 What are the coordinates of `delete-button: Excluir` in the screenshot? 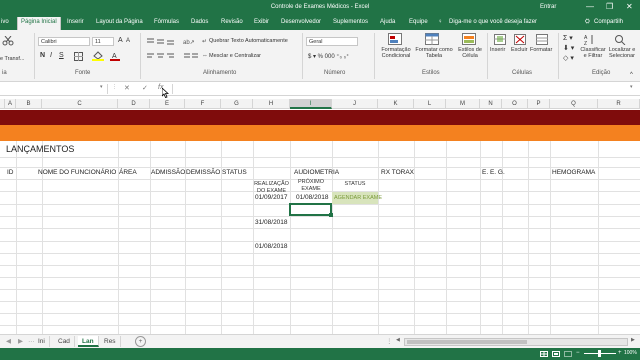 It's located at (519, 50).